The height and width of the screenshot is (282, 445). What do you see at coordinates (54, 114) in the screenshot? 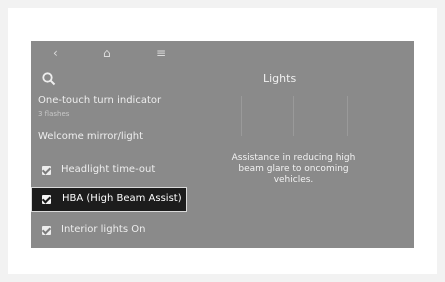
I see `one-touch-turn-indicator-value: 3 flashes` at bounding box center [54, 114].